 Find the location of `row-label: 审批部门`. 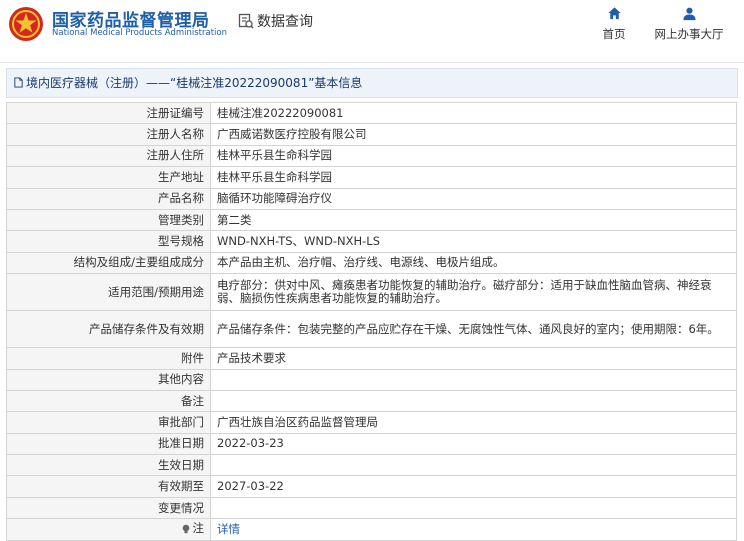

row-label: 审批部门 is located at coordinates (108, 422).